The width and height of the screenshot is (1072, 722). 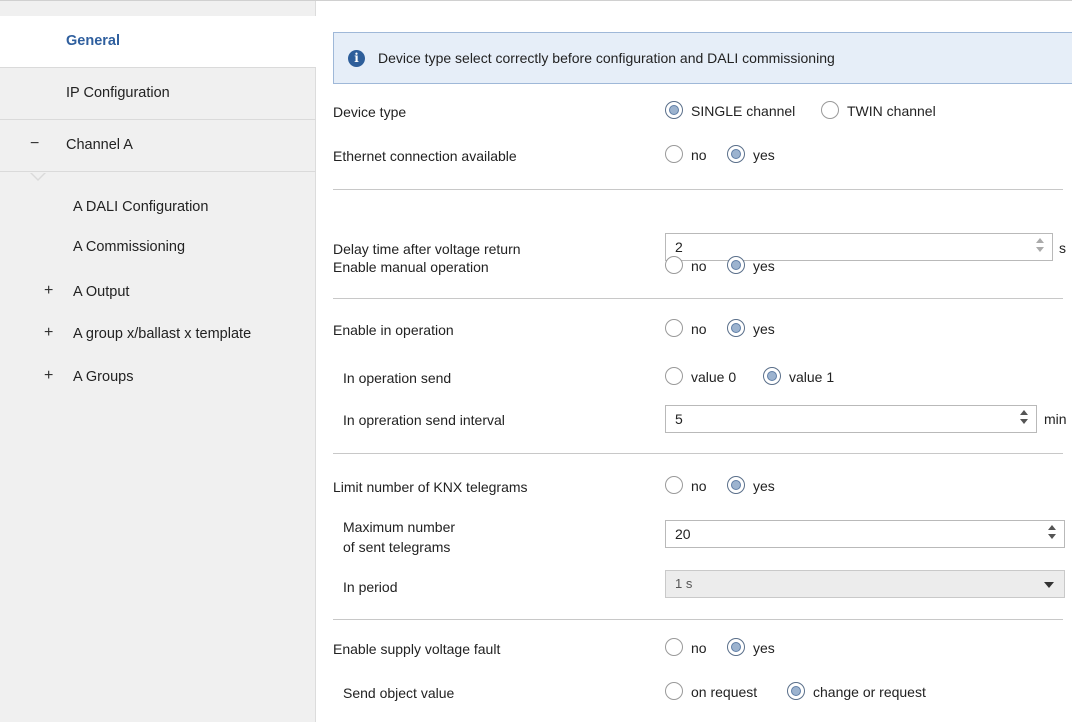 What do you see at coordinates (674, 485) in the screenshot?
I see `limit-no-radio` at bounding box center [674, 485].